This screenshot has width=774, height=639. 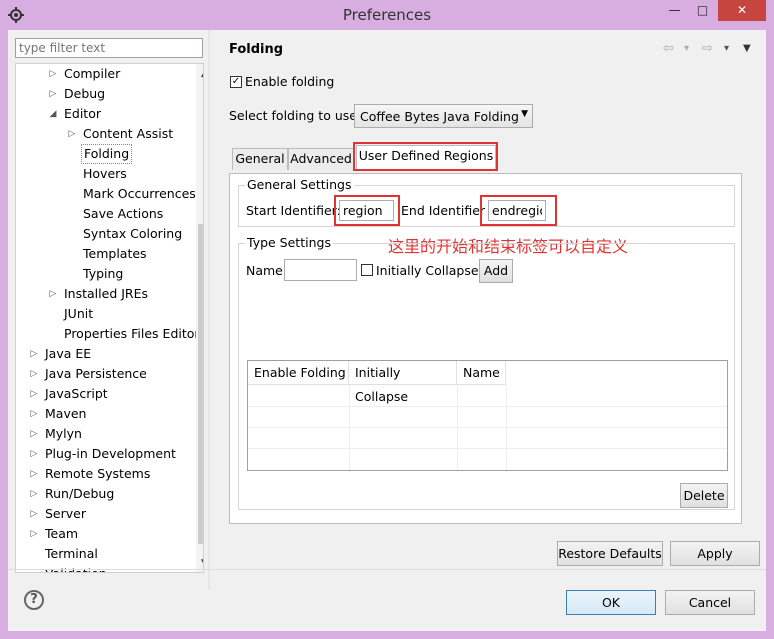 I want to click on tree-item-label: Mark Occurrences, so click(x=139, y=193).